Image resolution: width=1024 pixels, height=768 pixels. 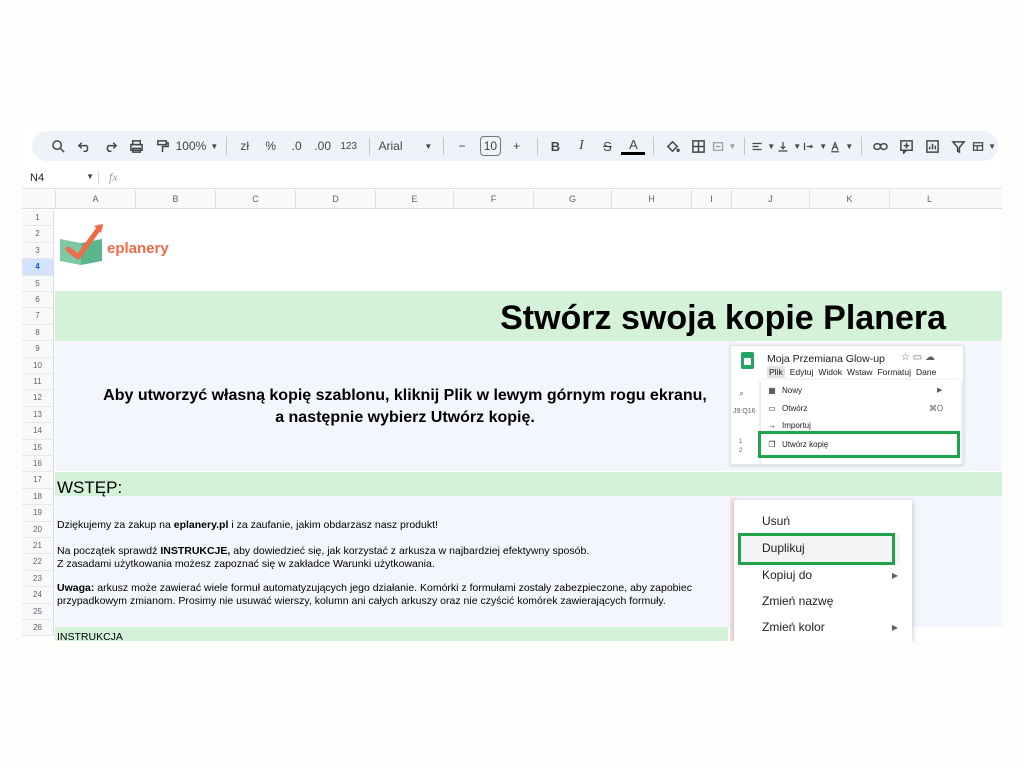 I want to click on row-header-11: 11, so click(x=38, y=382).